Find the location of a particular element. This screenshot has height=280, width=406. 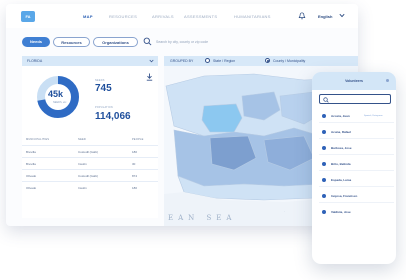

stat-value-needs: 745 is located at coordinates (103, 88).